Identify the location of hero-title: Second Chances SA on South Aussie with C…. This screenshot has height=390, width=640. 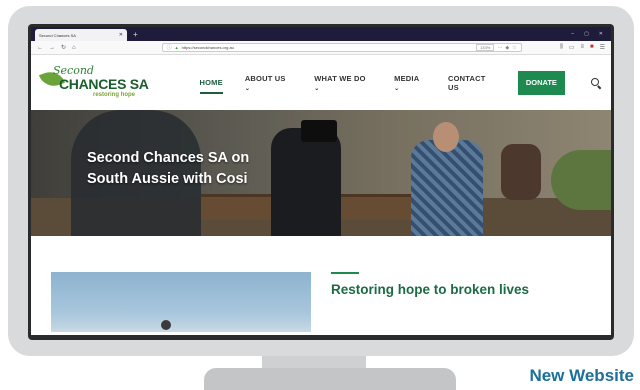
(187, 169).